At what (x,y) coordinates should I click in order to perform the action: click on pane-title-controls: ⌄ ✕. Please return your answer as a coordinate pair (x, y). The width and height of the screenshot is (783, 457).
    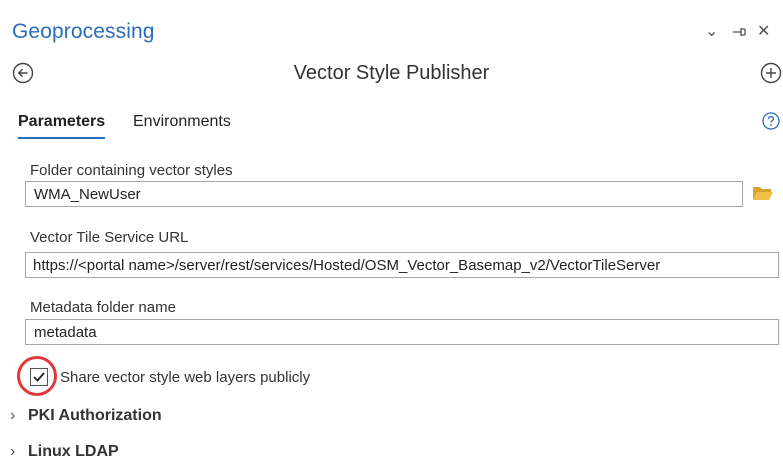
    Looking at the image, I should click on (743, 32).